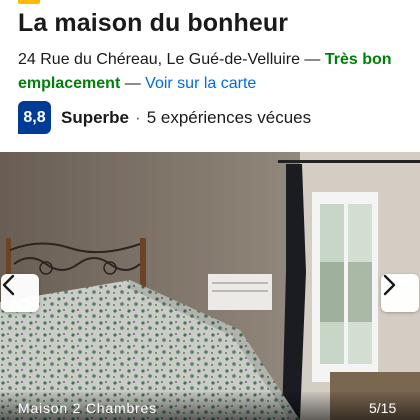  I want to click on next-photo-button, so click(400, 293).